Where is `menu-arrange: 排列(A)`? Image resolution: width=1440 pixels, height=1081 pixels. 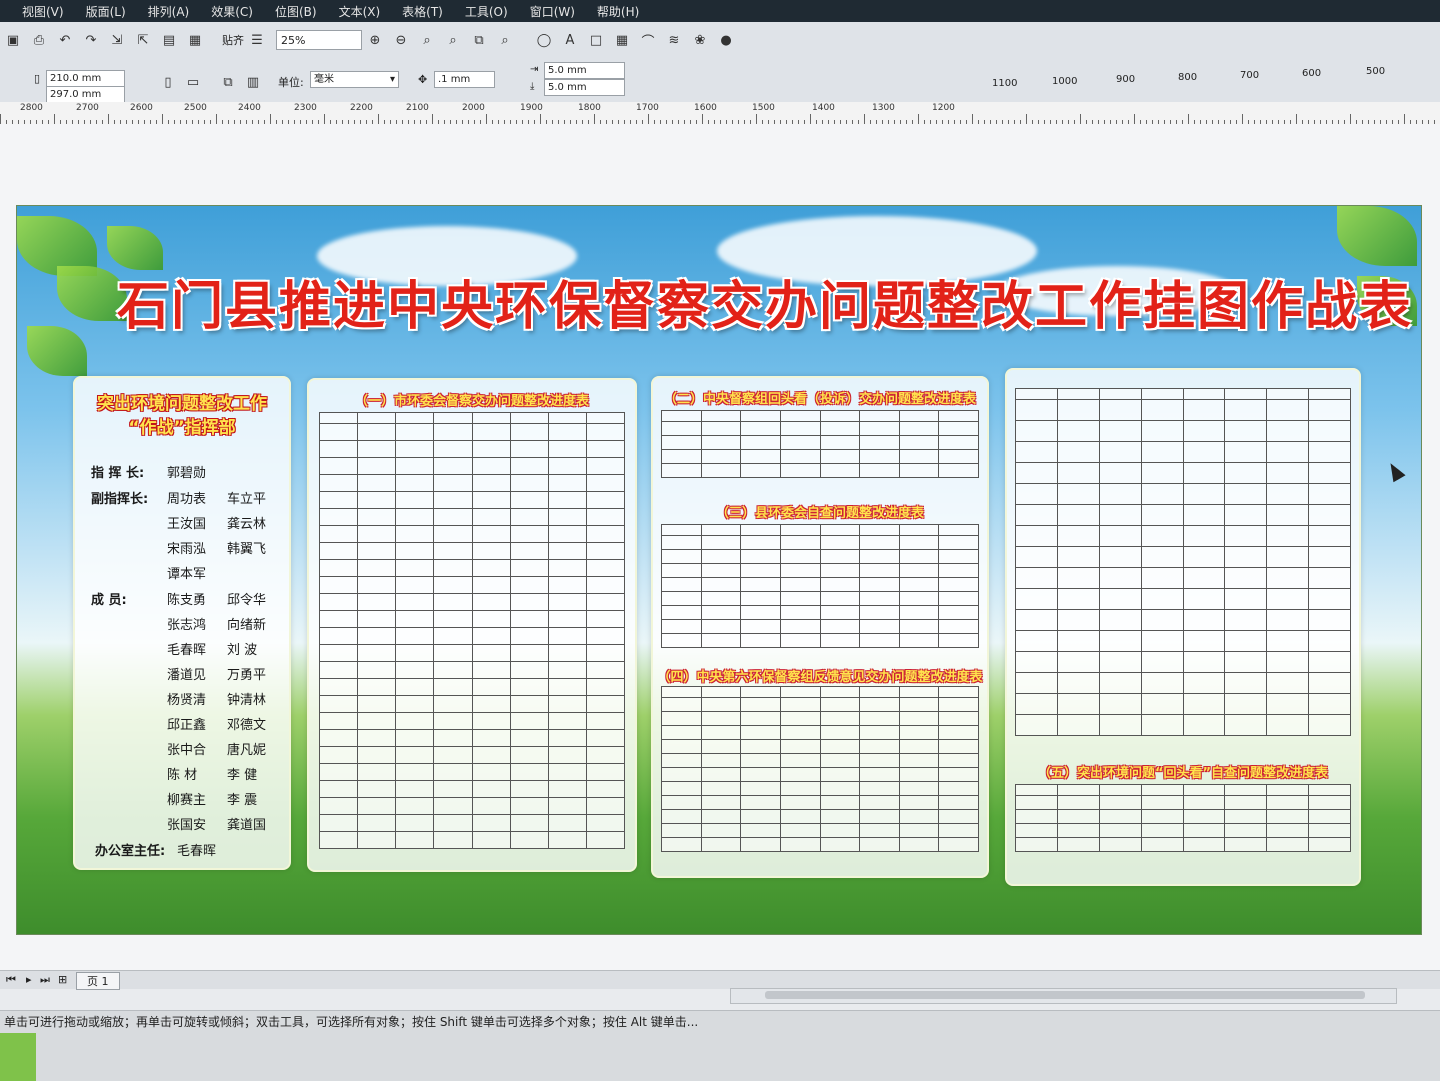
menu-arrange: 排列(A) is located at coordinates (169, 11).